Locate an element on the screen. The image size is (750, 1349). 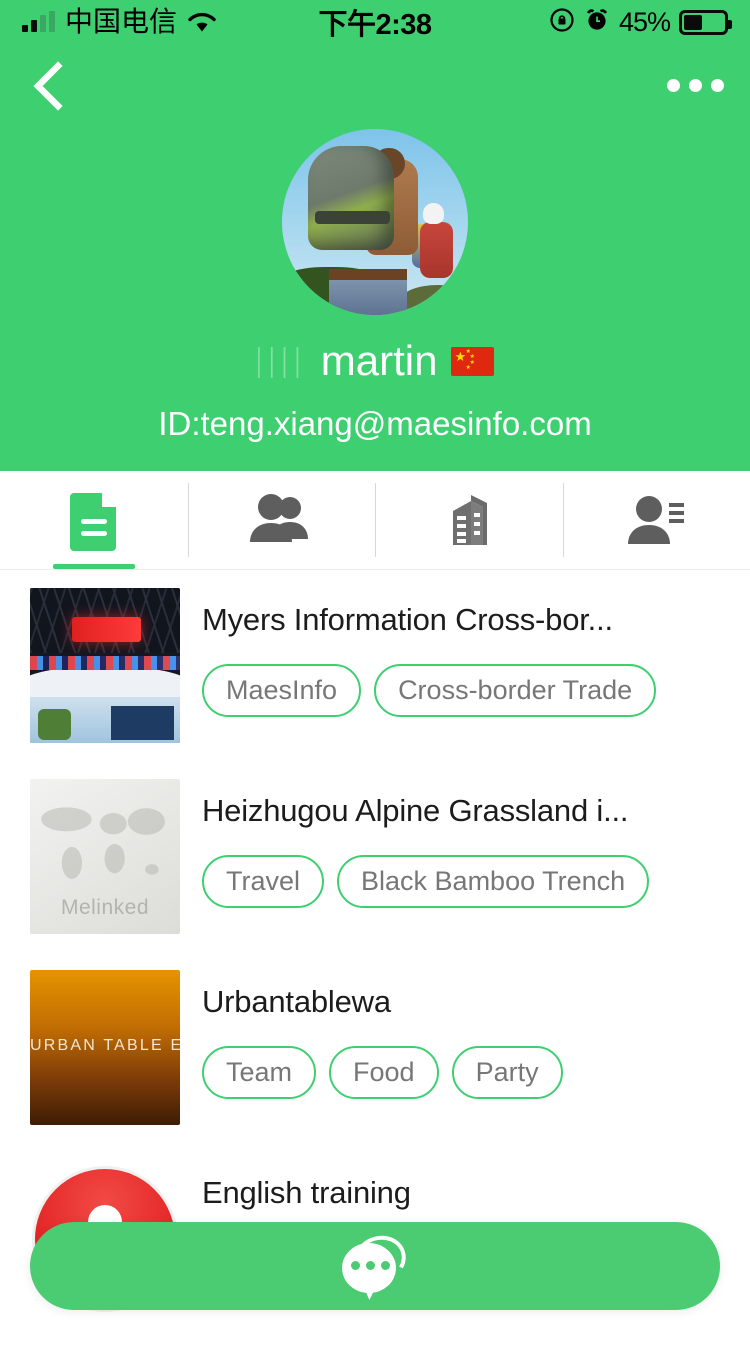
status-bar-time: 下午2:38 is located at coordinates (375, 22).